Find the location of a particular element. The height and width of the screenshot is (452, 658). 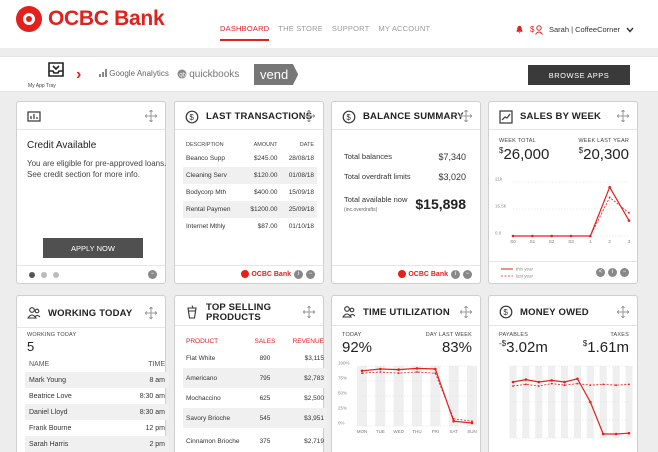

table-row: Bodycorp Mth $400.00 15/09/18 is located at coordinates (250, 192).